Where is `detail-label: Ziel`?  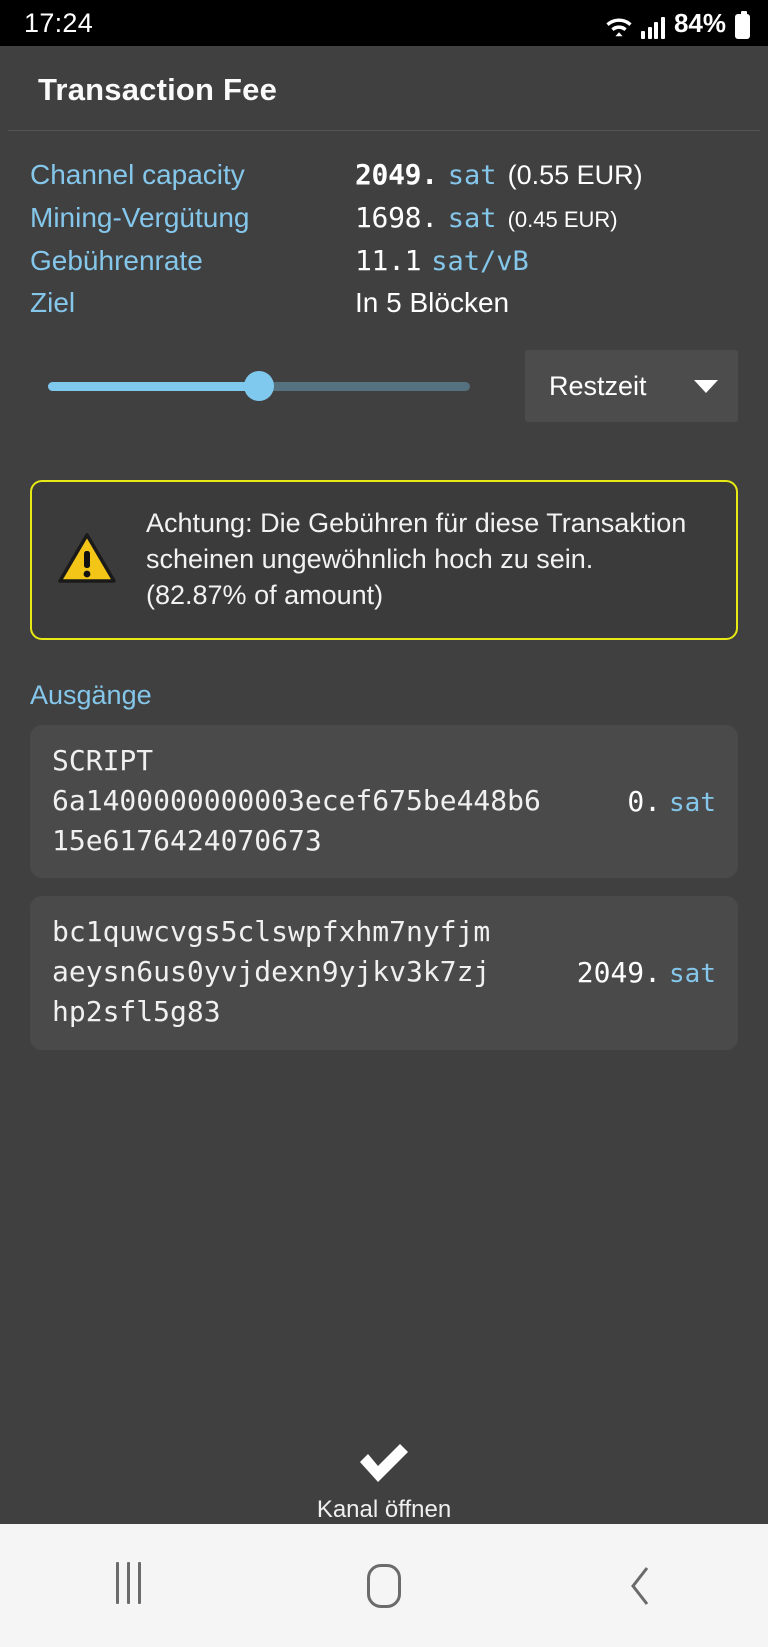 detail-label: Ziel is located at coordinates (53, 302).